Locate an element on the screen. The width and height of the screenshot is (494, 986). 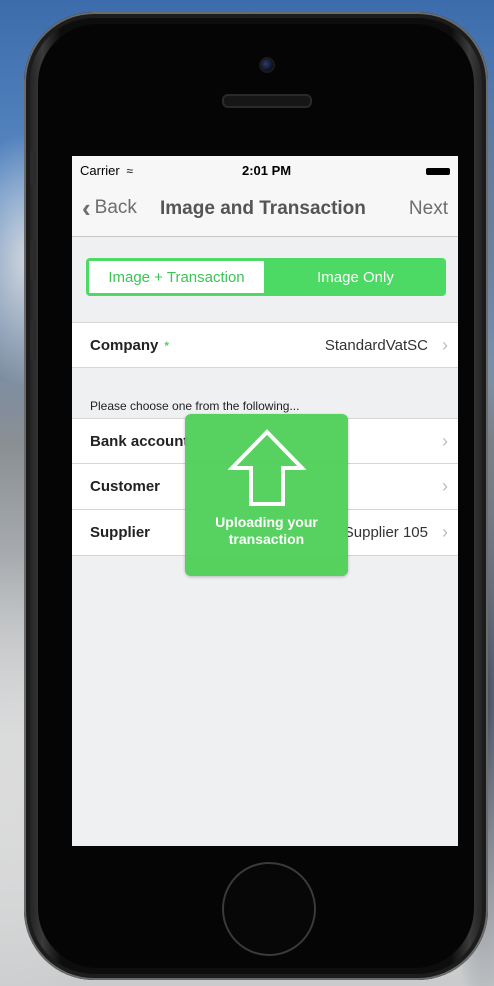
required-marker: * is located at coordinates (167, 345).